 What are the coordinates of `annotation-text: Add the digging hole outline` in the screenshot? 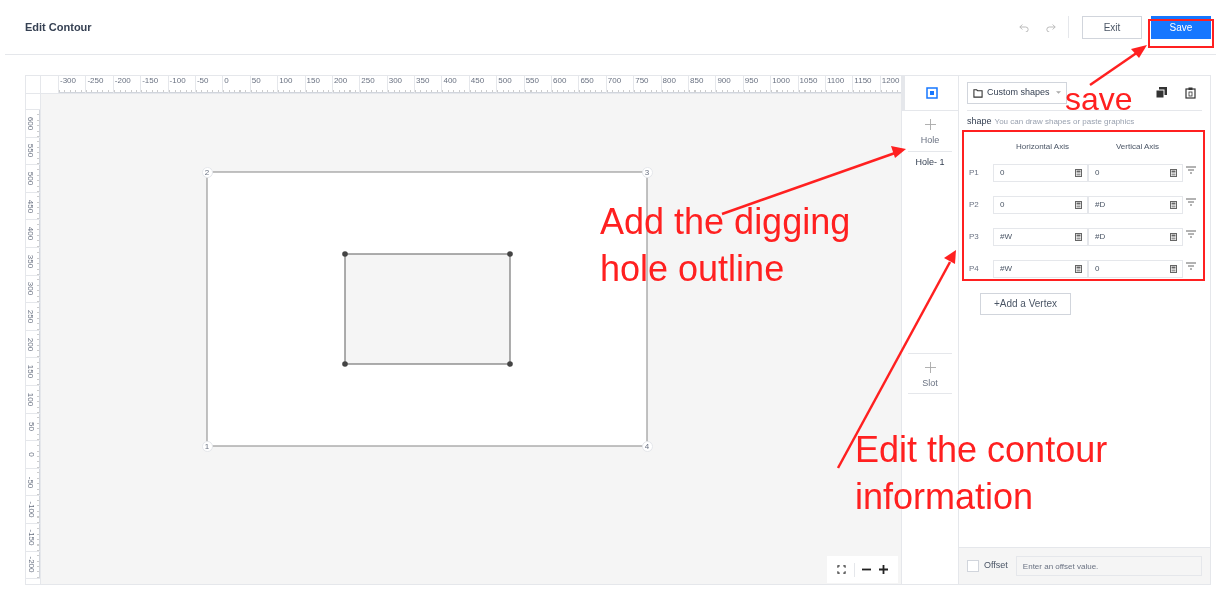 It's located at (726, 245).